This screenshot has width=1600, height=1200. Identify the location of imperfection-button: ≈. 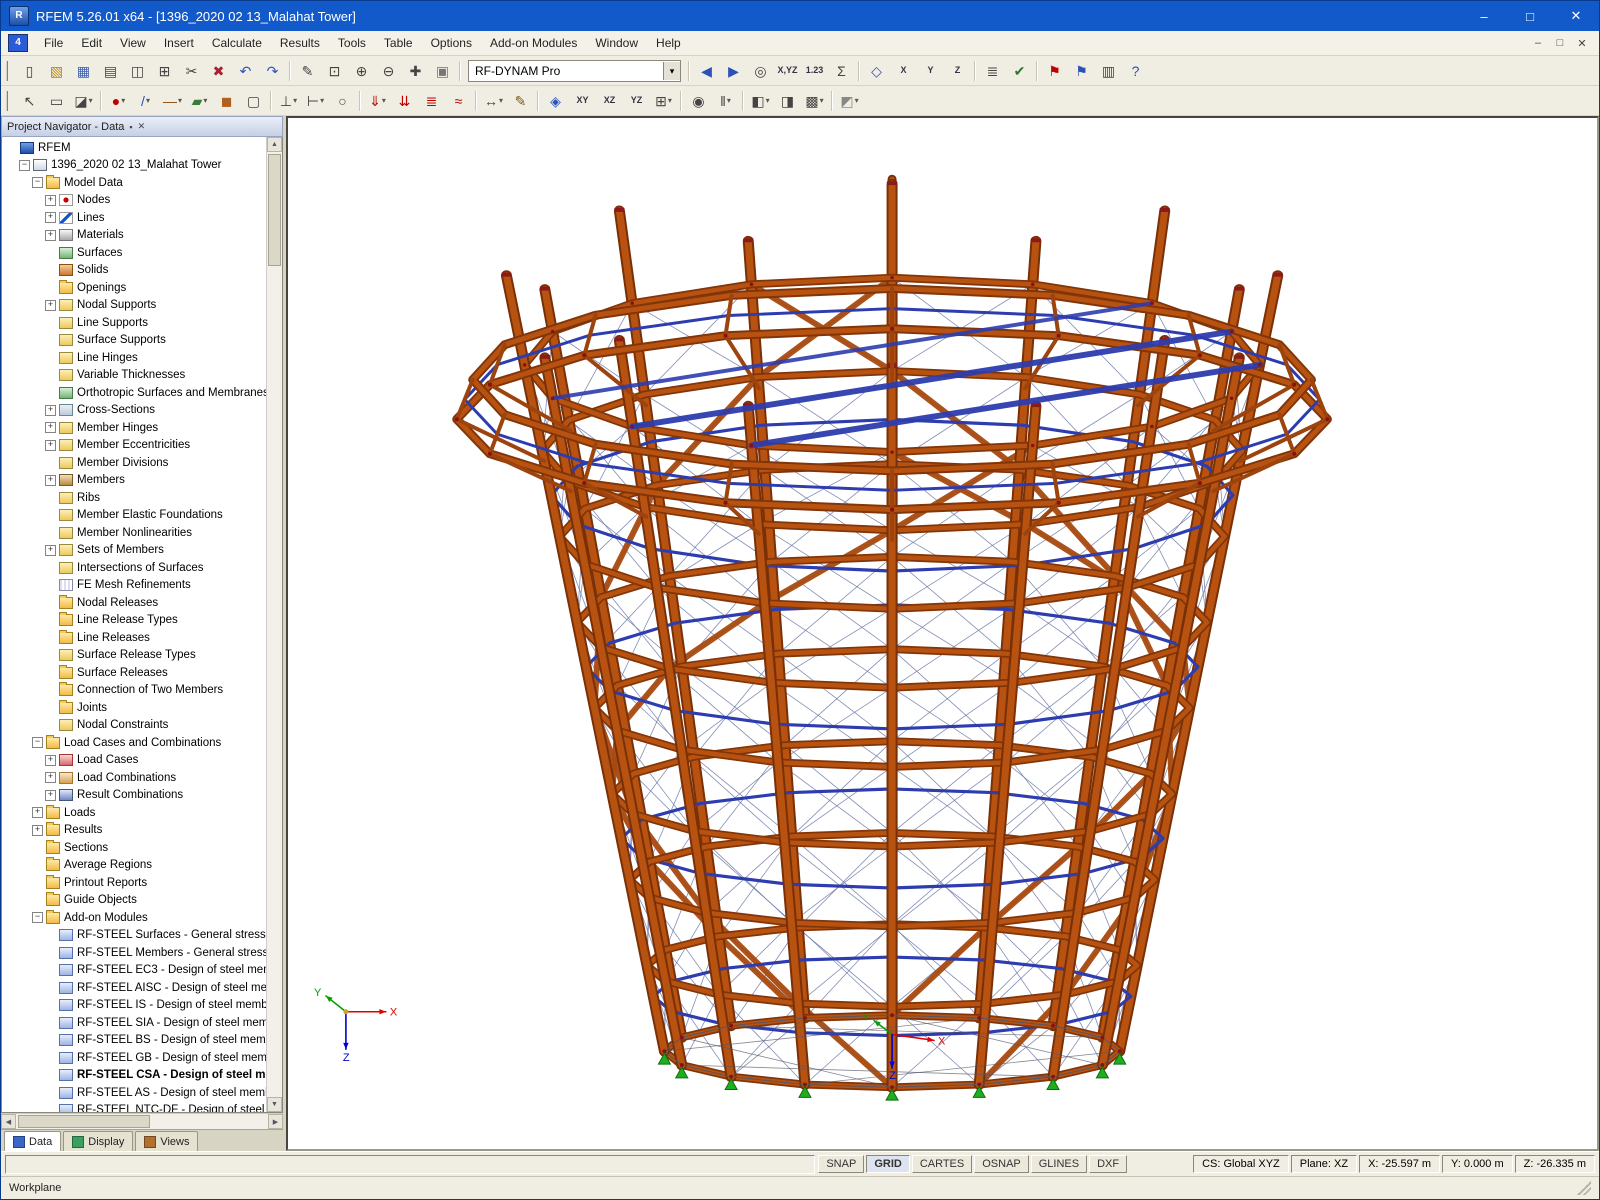
(458, 101).